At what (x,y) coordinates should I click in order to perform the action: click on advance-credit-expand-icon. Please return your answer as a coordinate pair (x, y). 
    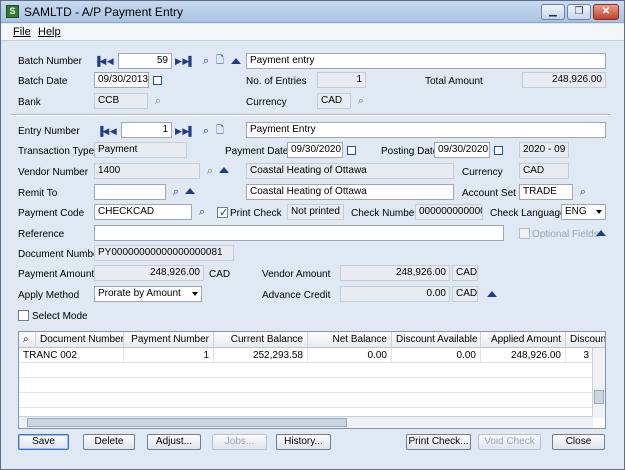
    Looking at the image, I should click on (492, 294).